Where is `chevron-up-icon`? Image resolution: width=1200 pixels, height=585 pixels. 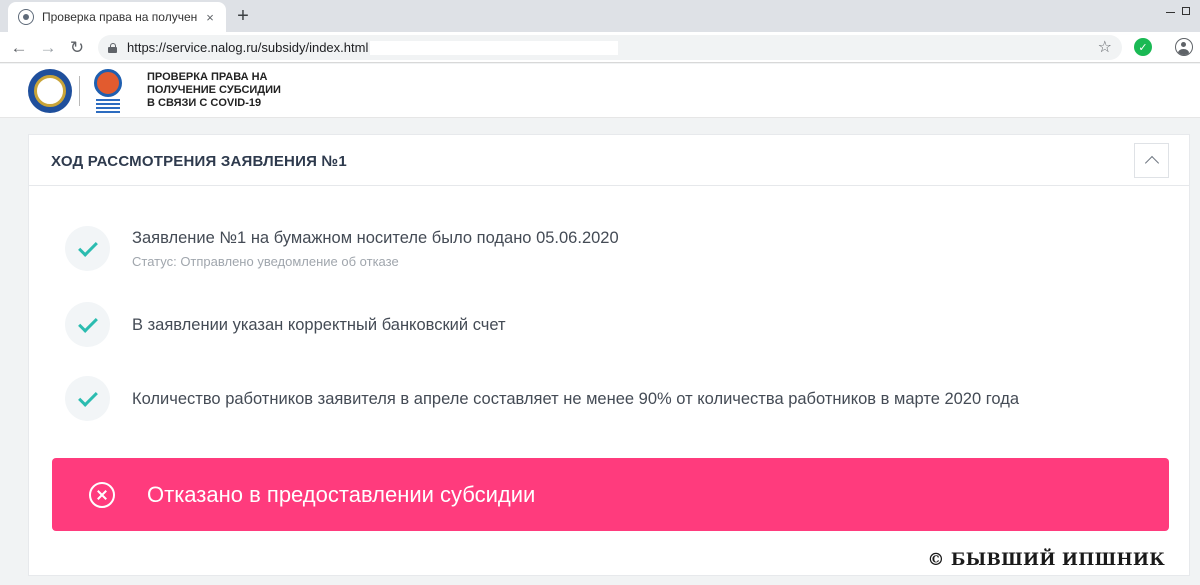
chevron-up-icon is located at coordinates (1151, 163).